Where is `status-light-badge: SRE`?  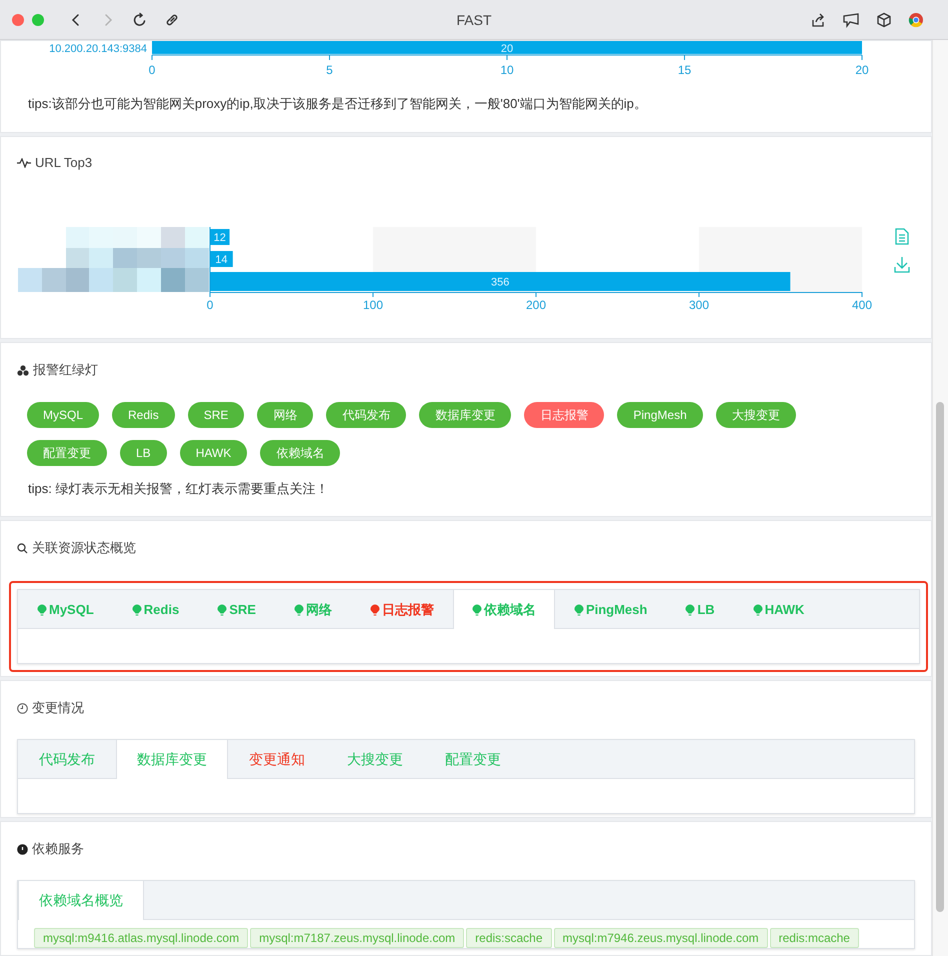 status-light-badge: SRE is located at coordinates (216, 415).